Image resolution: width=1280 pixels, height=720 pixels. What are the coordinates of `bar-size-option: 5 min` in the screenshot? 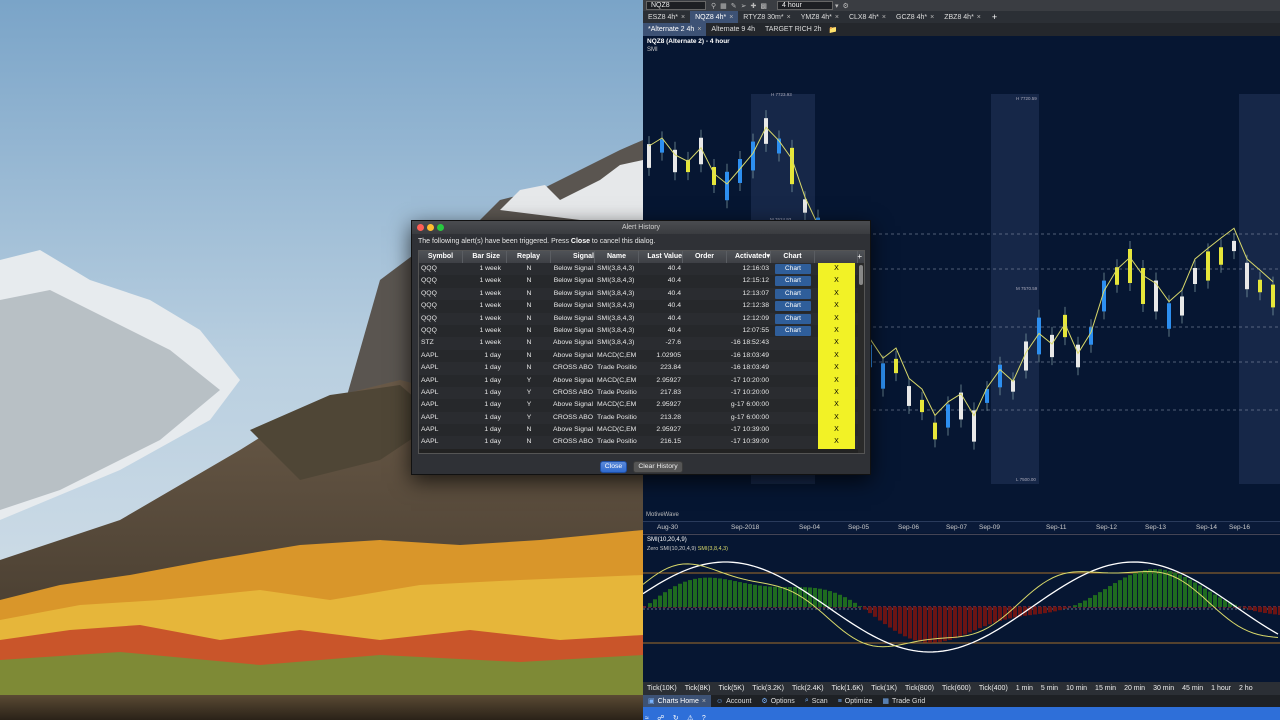 It's located at (1049, 688).